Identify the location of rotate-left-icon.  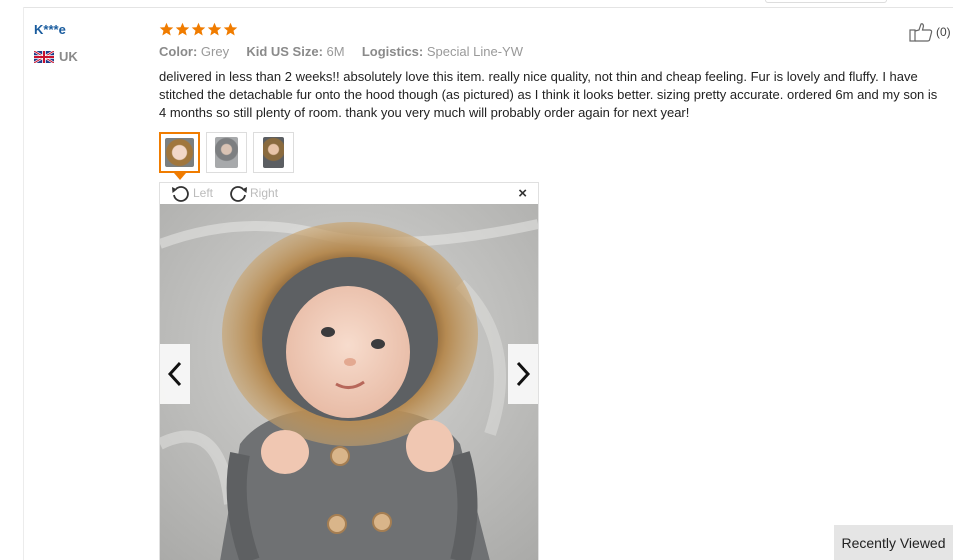
(180, 194).